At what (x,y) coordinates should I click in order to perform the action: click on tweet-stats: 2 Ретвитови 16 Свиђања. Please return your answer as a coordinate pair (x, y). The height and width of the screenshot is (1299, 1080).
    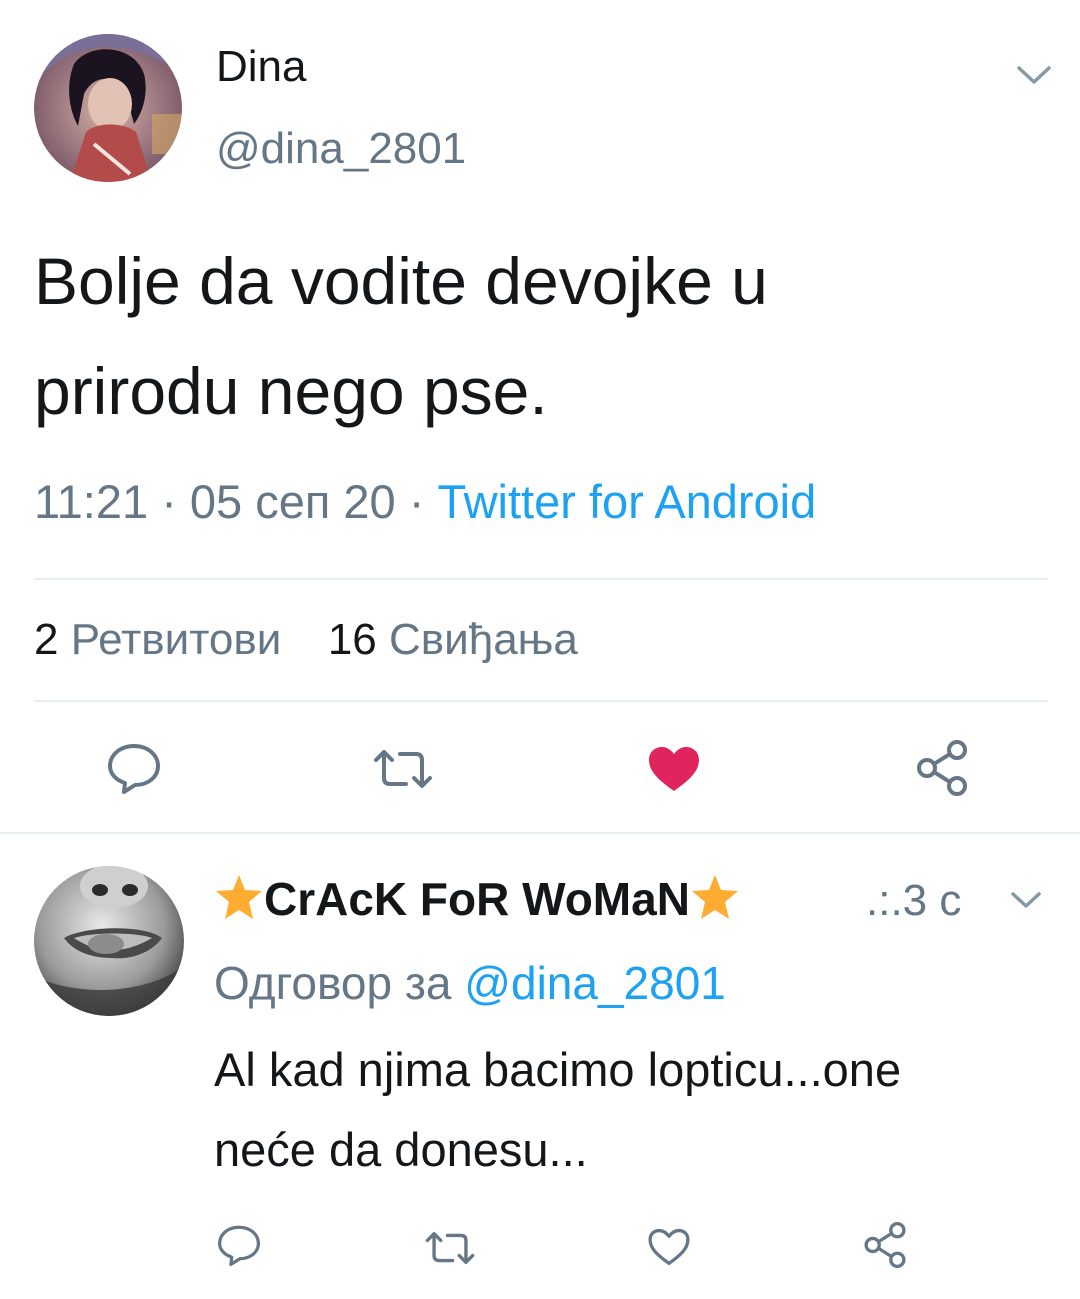
    Looking at the image, I should click on (306, 640).